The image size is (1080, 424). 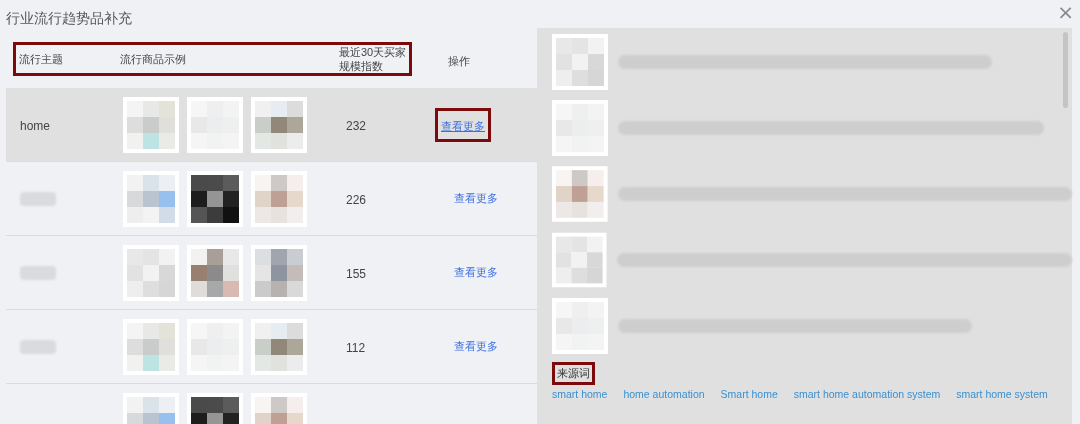 I want to click on table-row: home 232 查看更多, so click(x=271, y=125).